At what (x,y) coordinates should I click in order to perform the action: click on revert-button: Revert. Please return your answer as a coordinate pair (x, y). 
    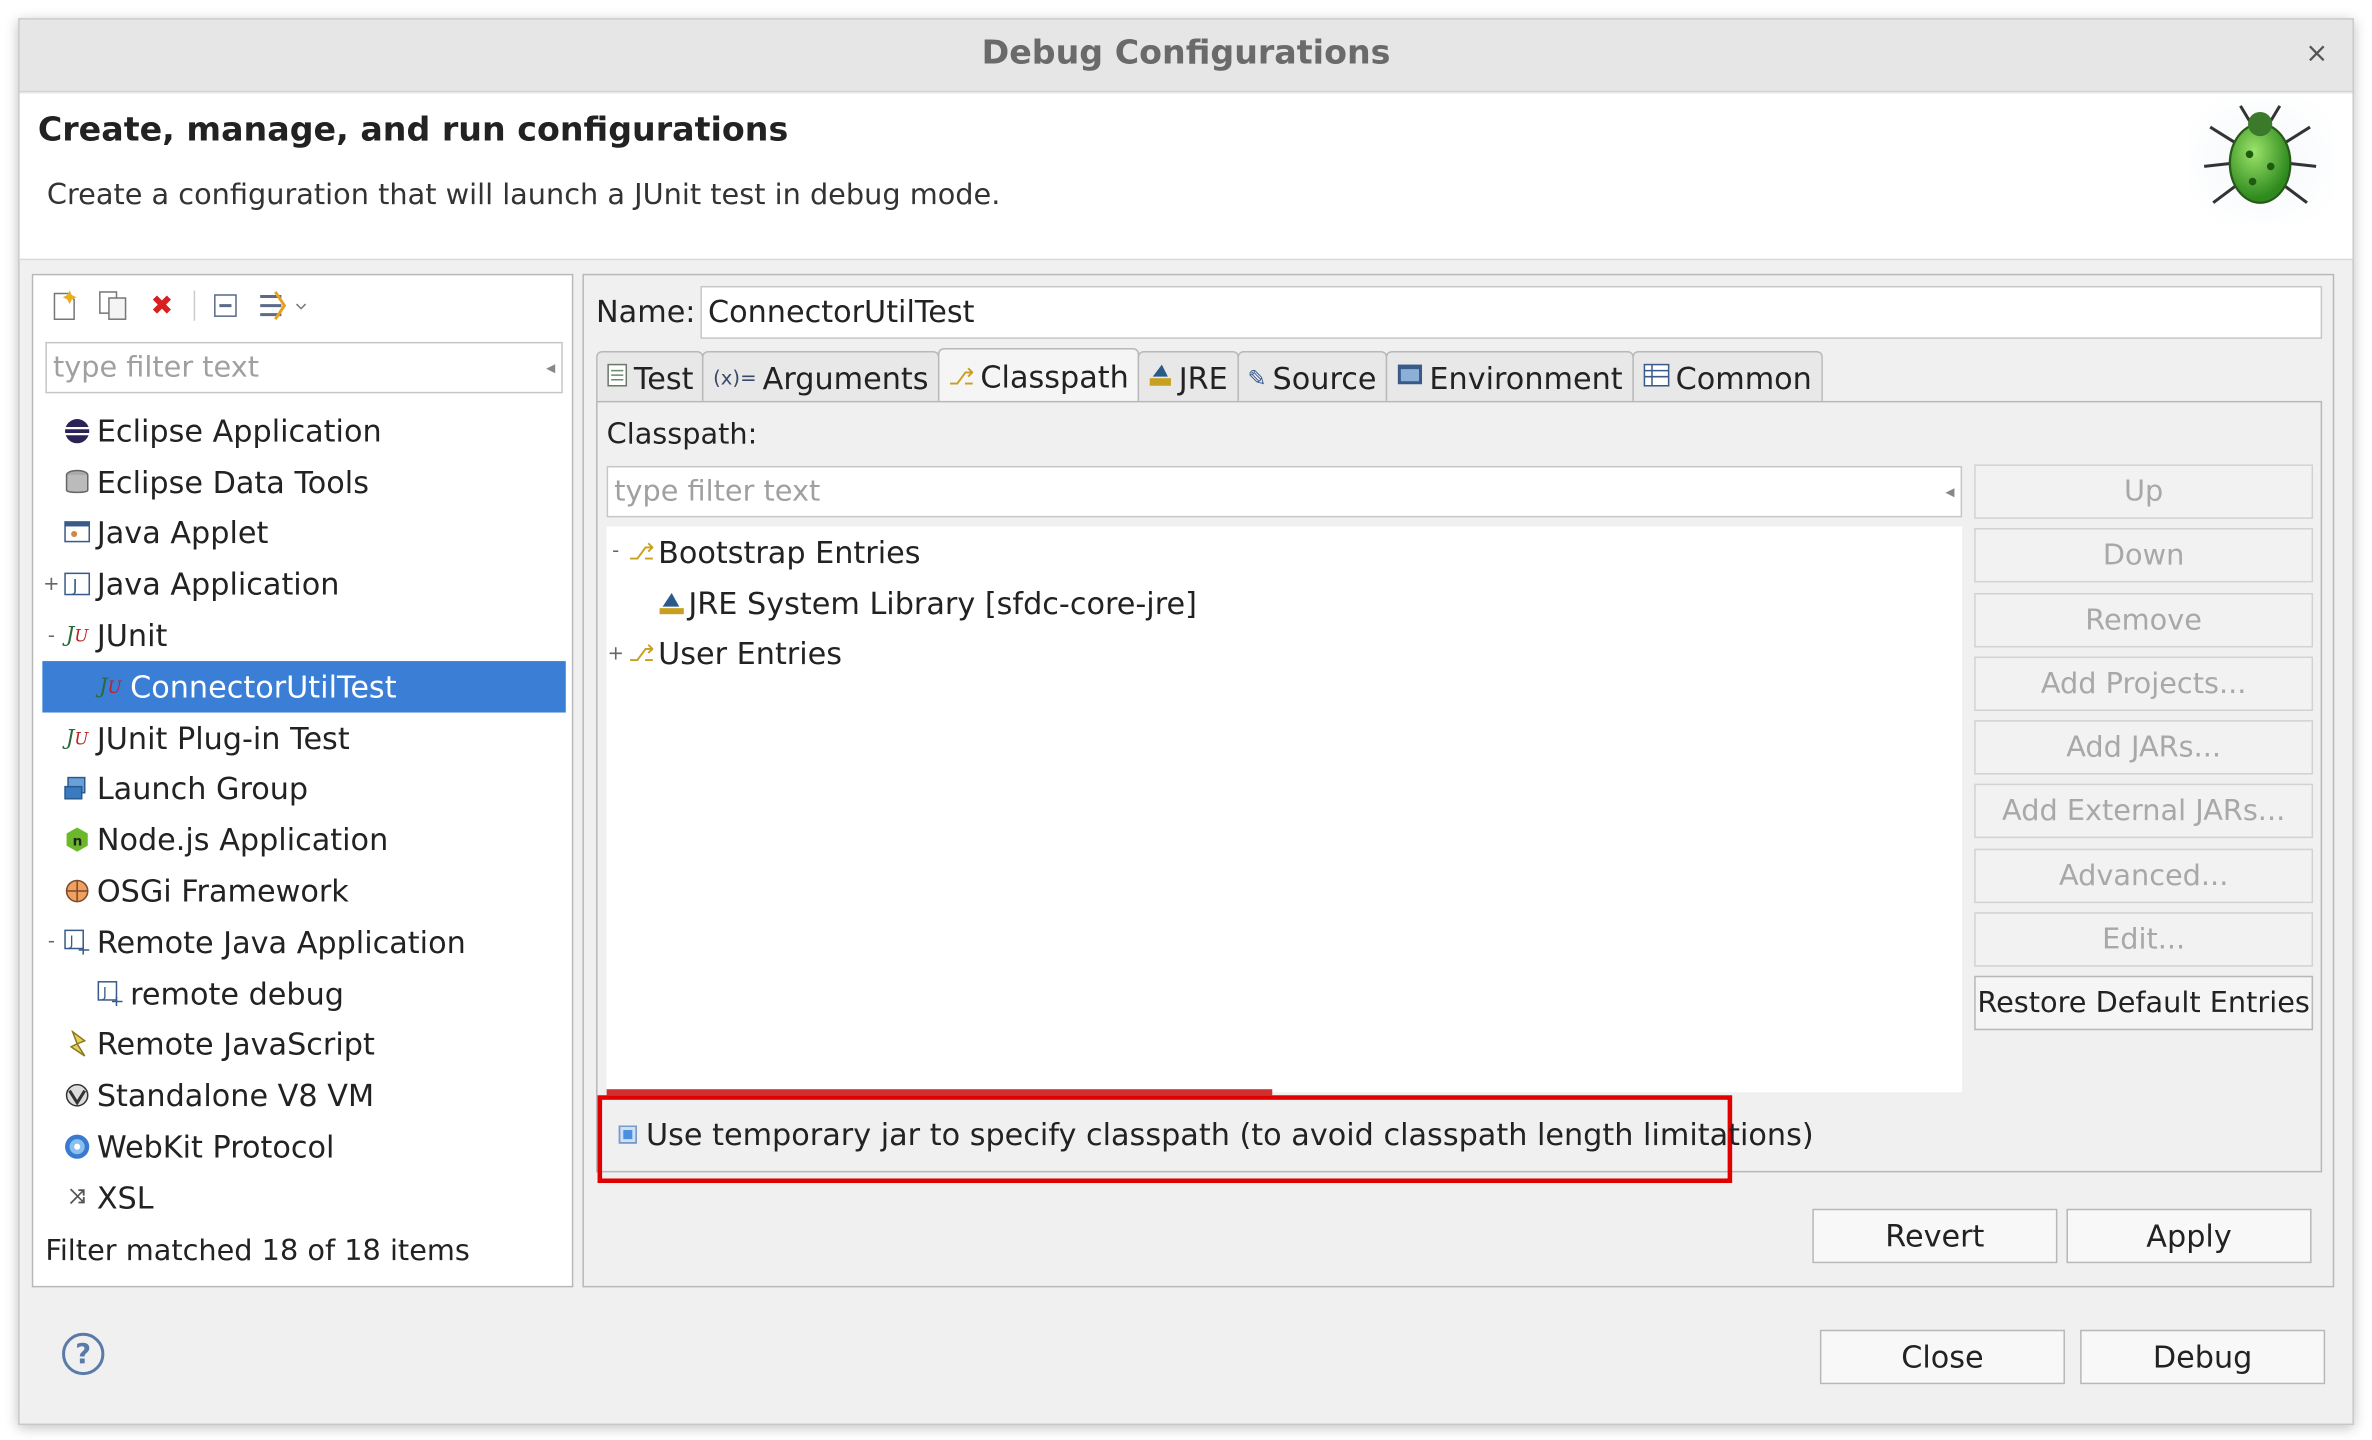
    Looking at the image, I should click on (1935, 1236).